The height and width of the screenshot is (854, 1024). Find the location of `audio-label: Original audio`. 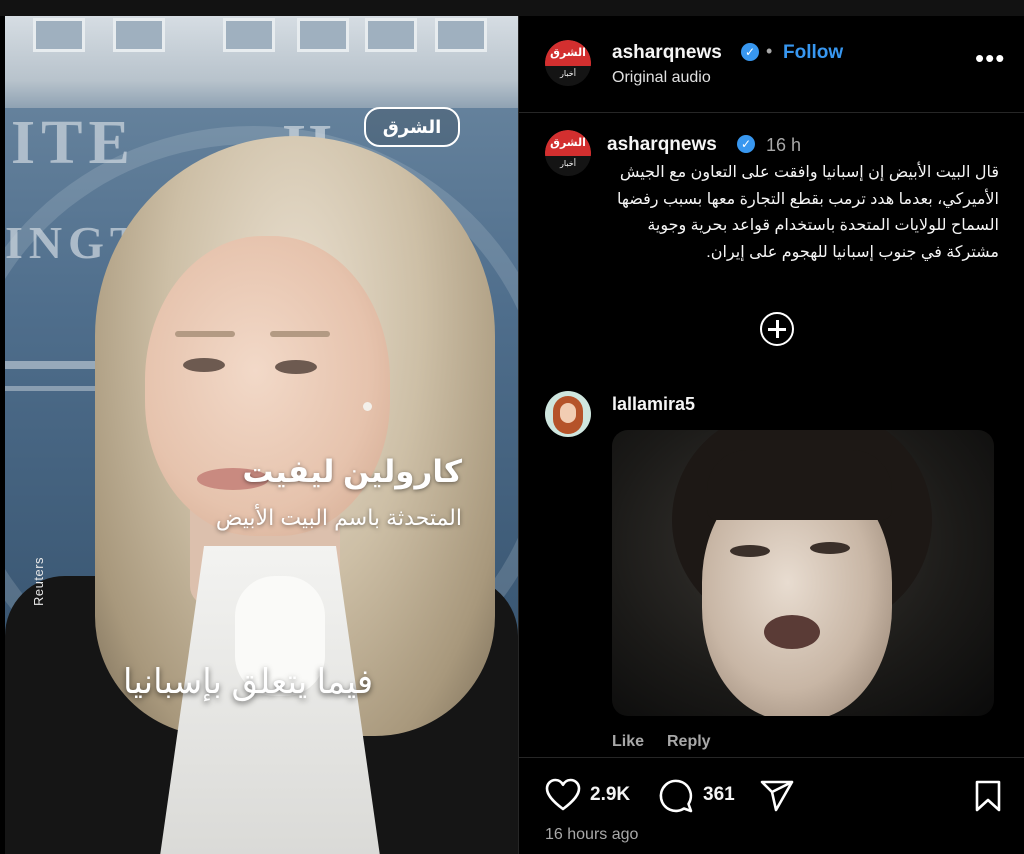

audio-label: Original audio is located at coordinates (661, 78).